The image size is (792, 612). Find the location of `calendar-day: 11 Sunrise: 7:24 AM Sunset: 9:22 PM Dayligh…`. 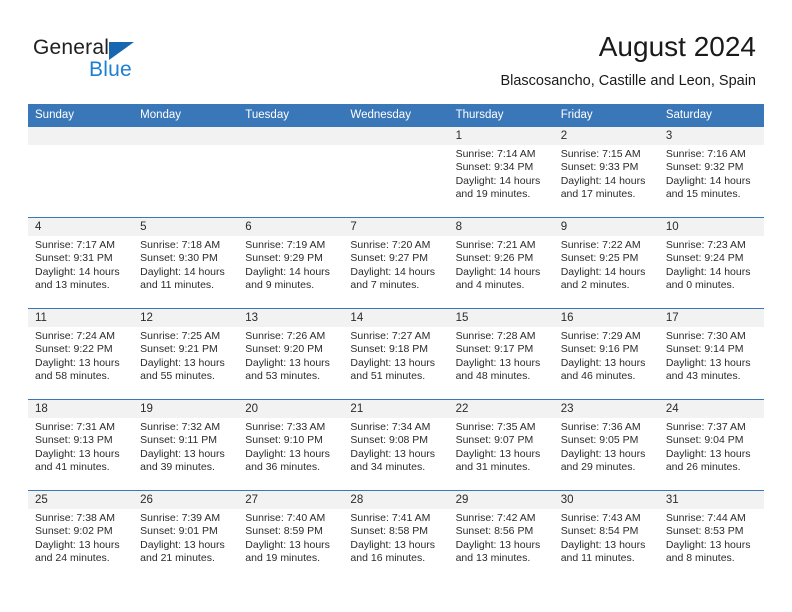

calendar-day: 11 Sunrise: 7:24 AM Sunset: 9:22 PM Dayligh… is located at coordinates (81, 353).